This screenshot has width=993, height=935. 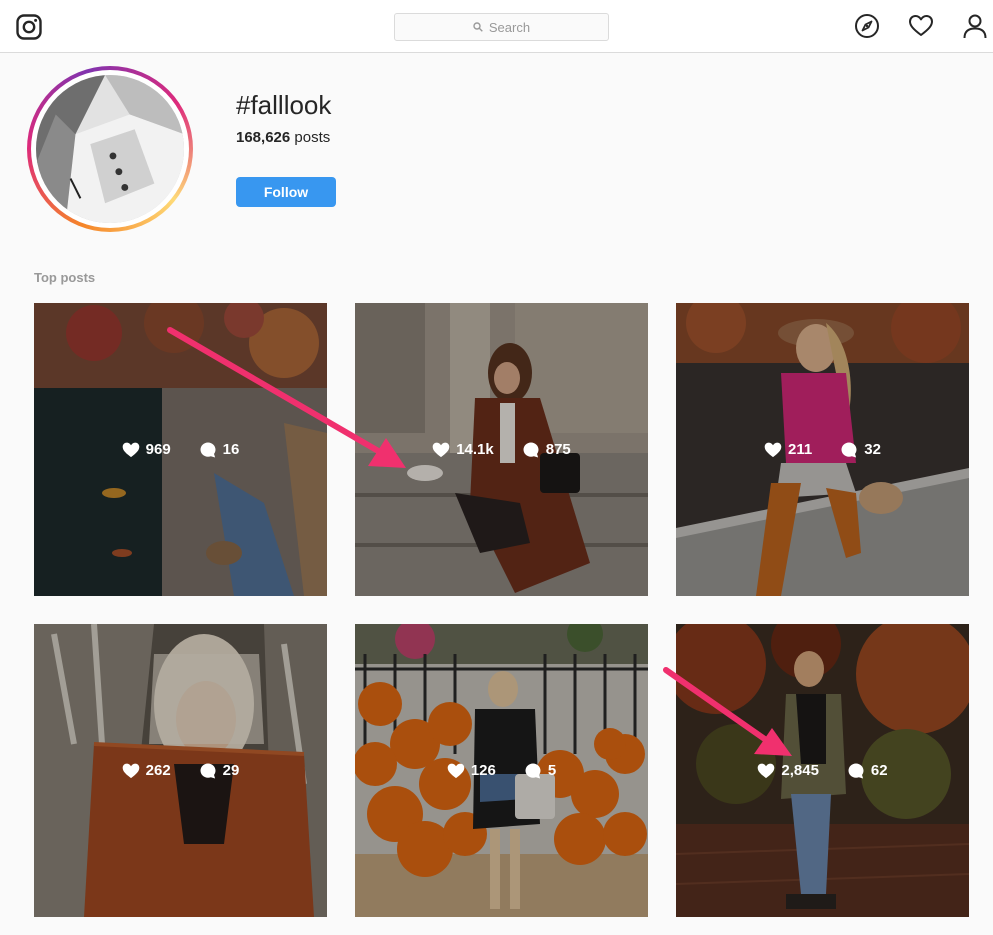 I want to click on post-stats-overlay: 211 32, so click(x=822, y=449).